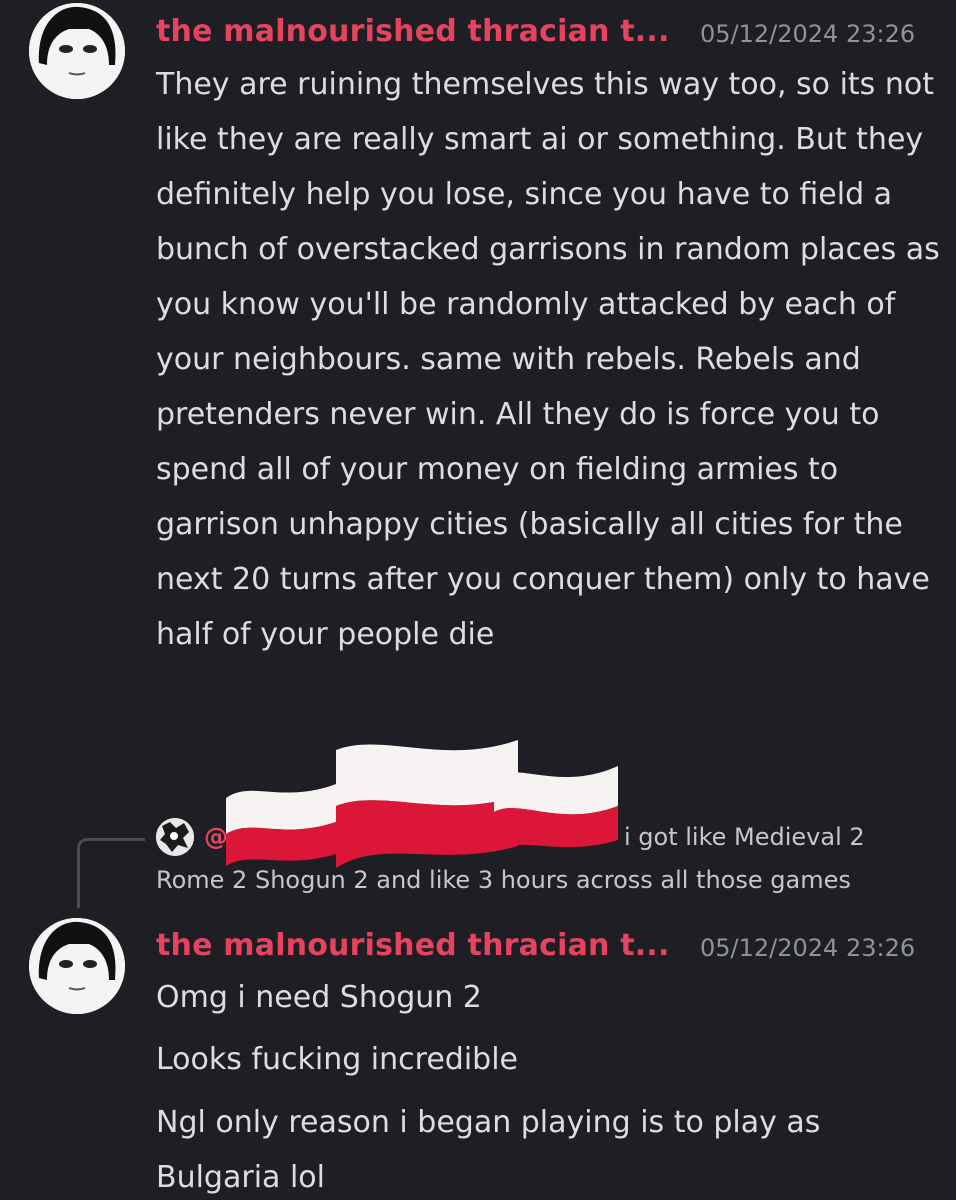  Describe the element at coordinates (337, 1059) in the screenshot. I see `message-line: Looks fucking incredible` at that location.